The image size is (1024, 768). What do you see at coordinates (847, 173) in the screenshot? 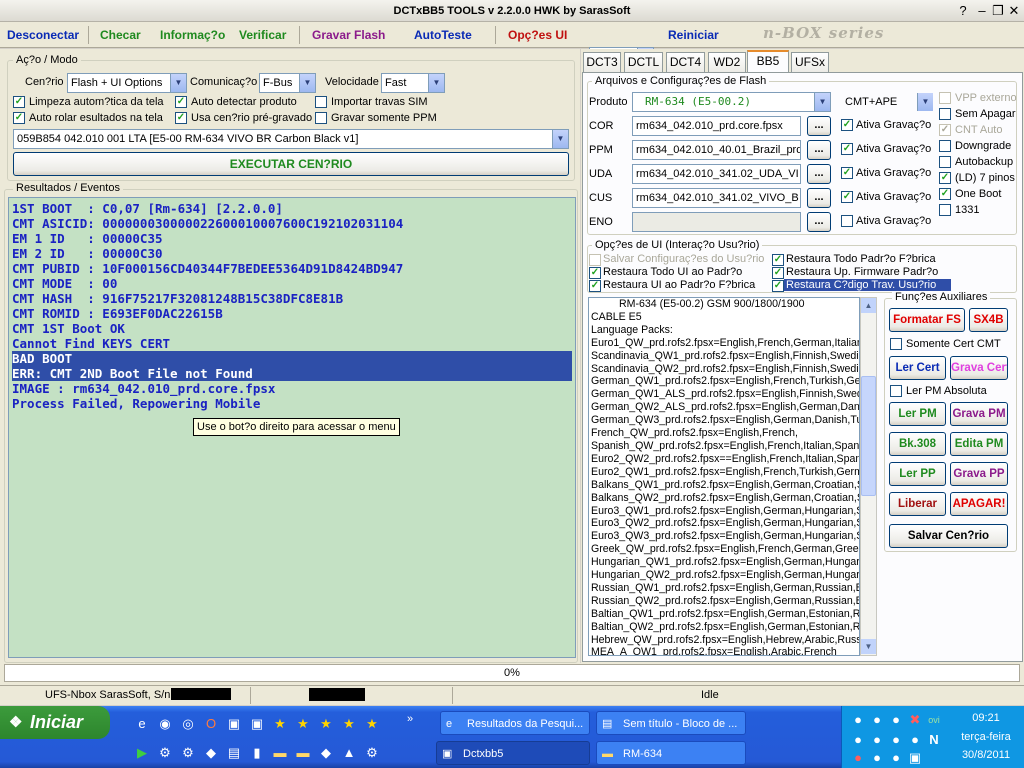
I see `uda-flash-checkbox: ✓` at bounding box center [847, 173].